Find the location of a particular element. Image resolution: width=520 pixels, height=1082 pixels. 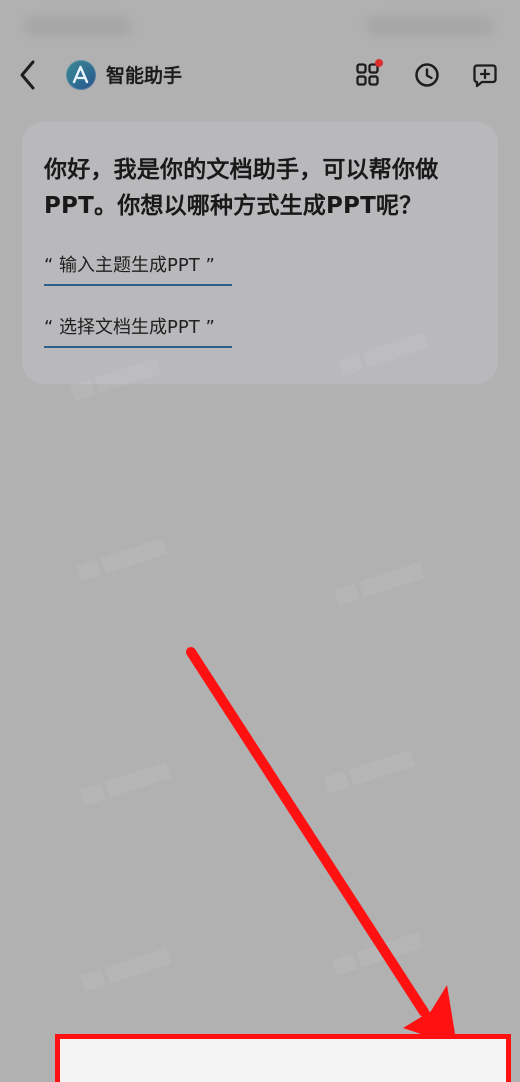

back-button is located at coordinates (28, 75).